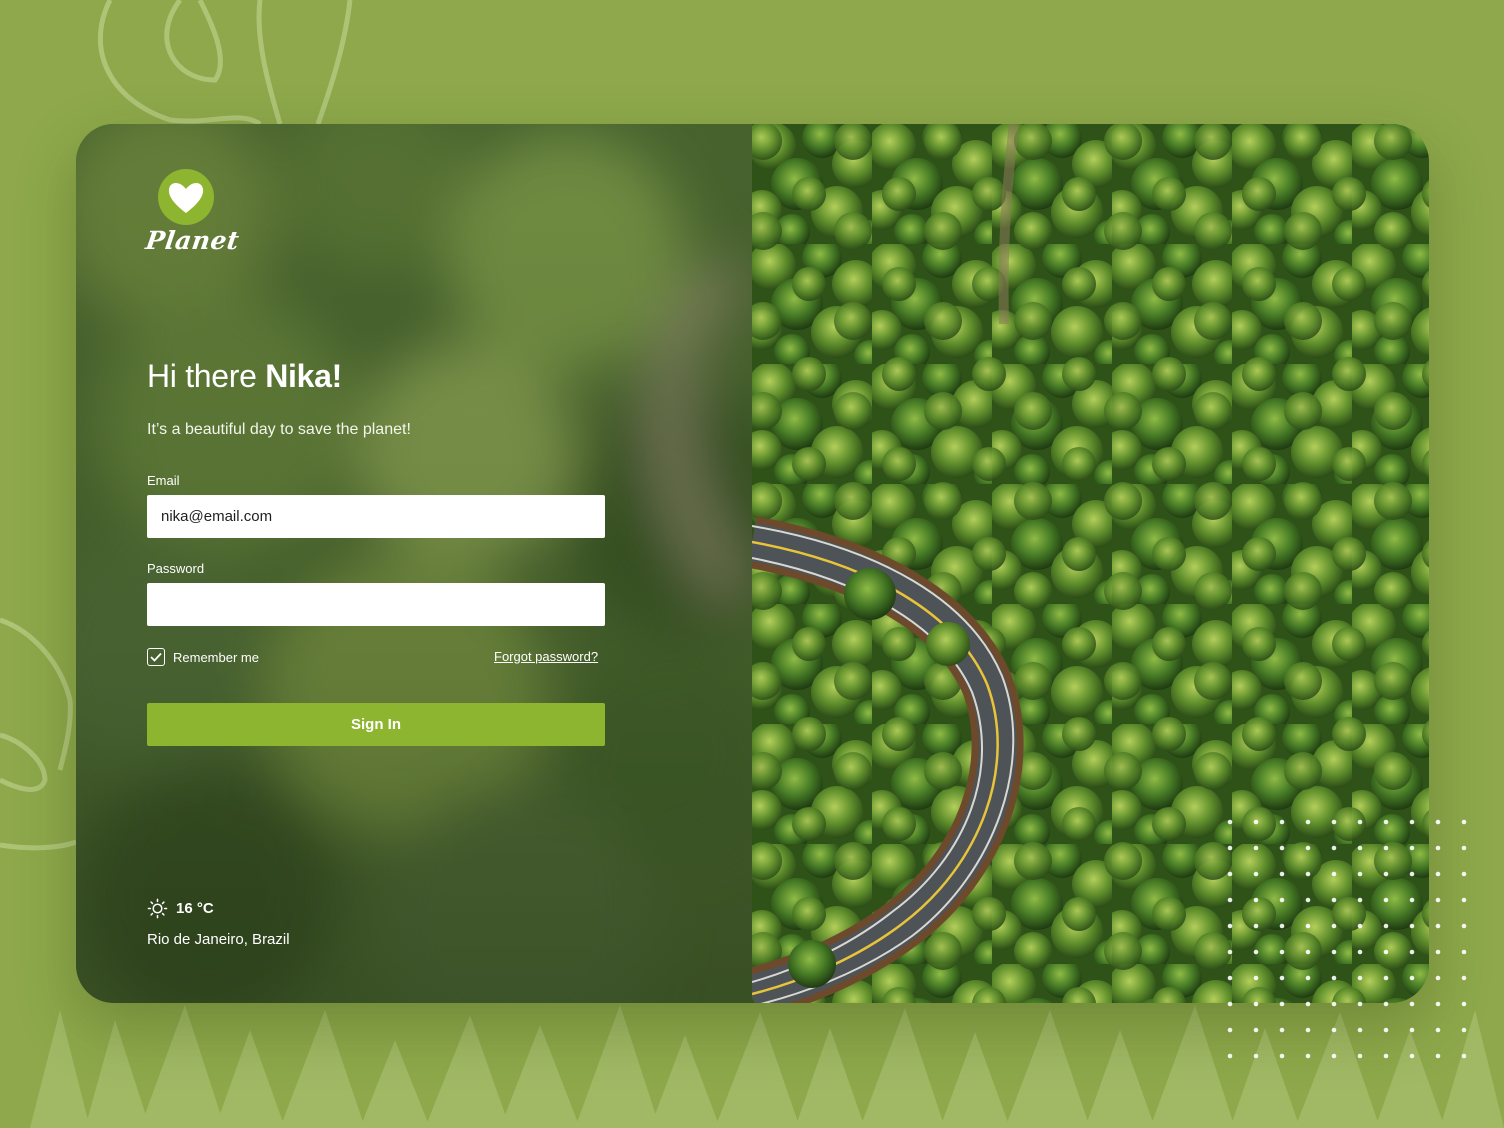  I want to click on sun-icon, so click(157, 908).